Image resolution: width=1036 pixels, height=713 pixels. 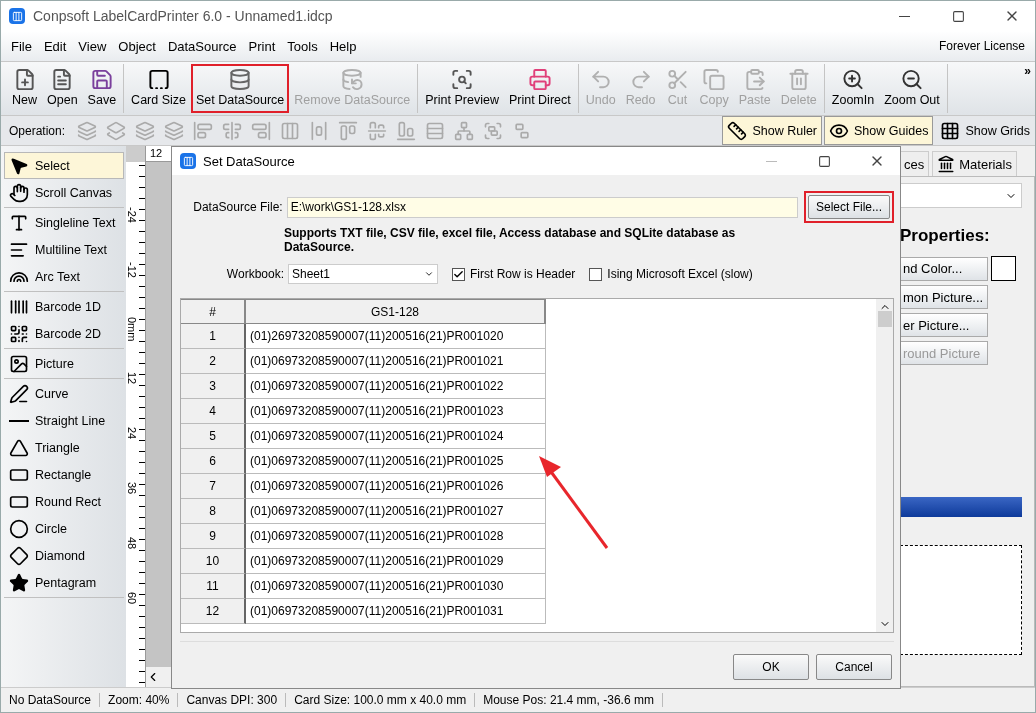 I want to click on toolbar-button: Set DataSource, so click(x=240, y=88).